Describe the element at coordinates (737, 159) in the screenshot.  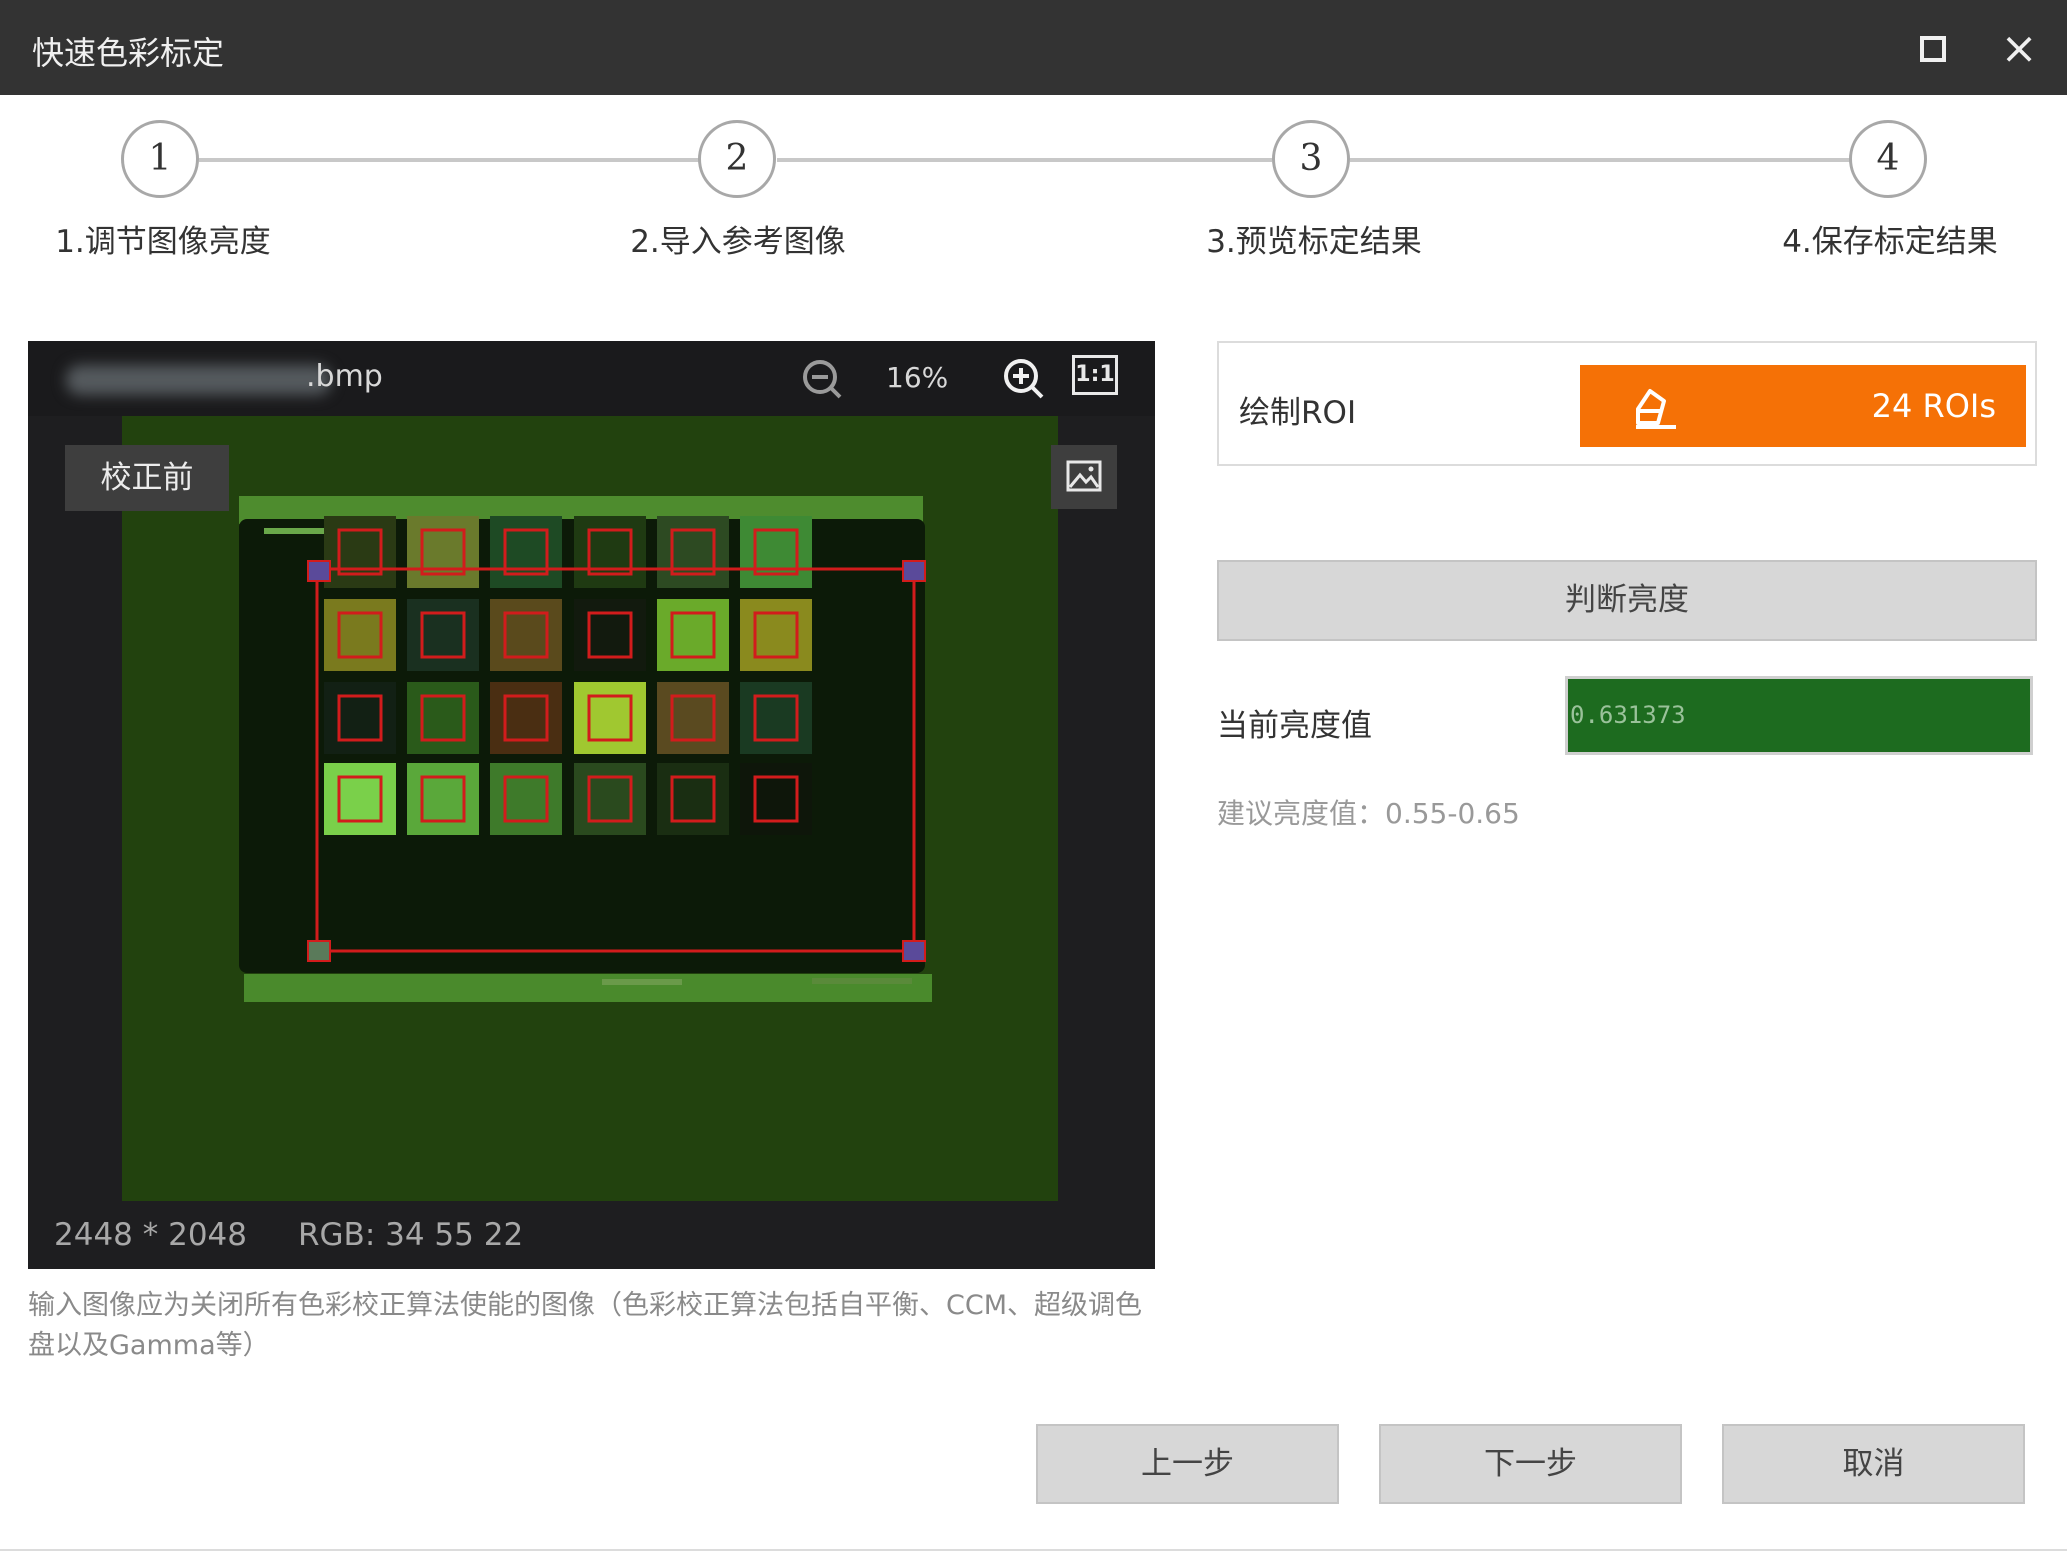
I see `step-2-circle: 2` at that location.